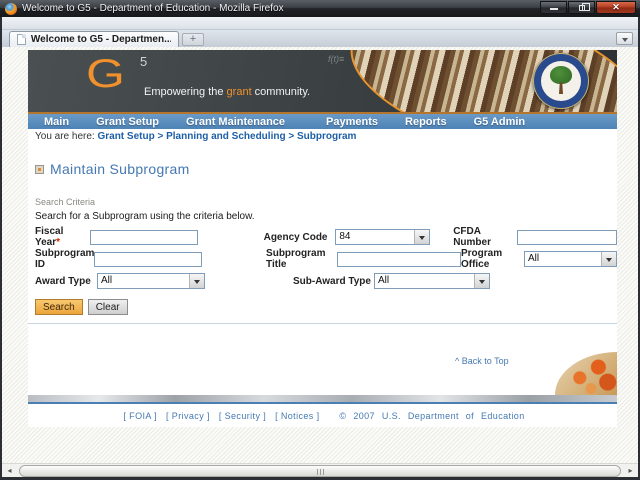 This screenshot has height=480, width=640. What do you see at coordinates (107, 307) in the screenshot?
I see `clear-button: Clear` at bounding box center [107, 307].